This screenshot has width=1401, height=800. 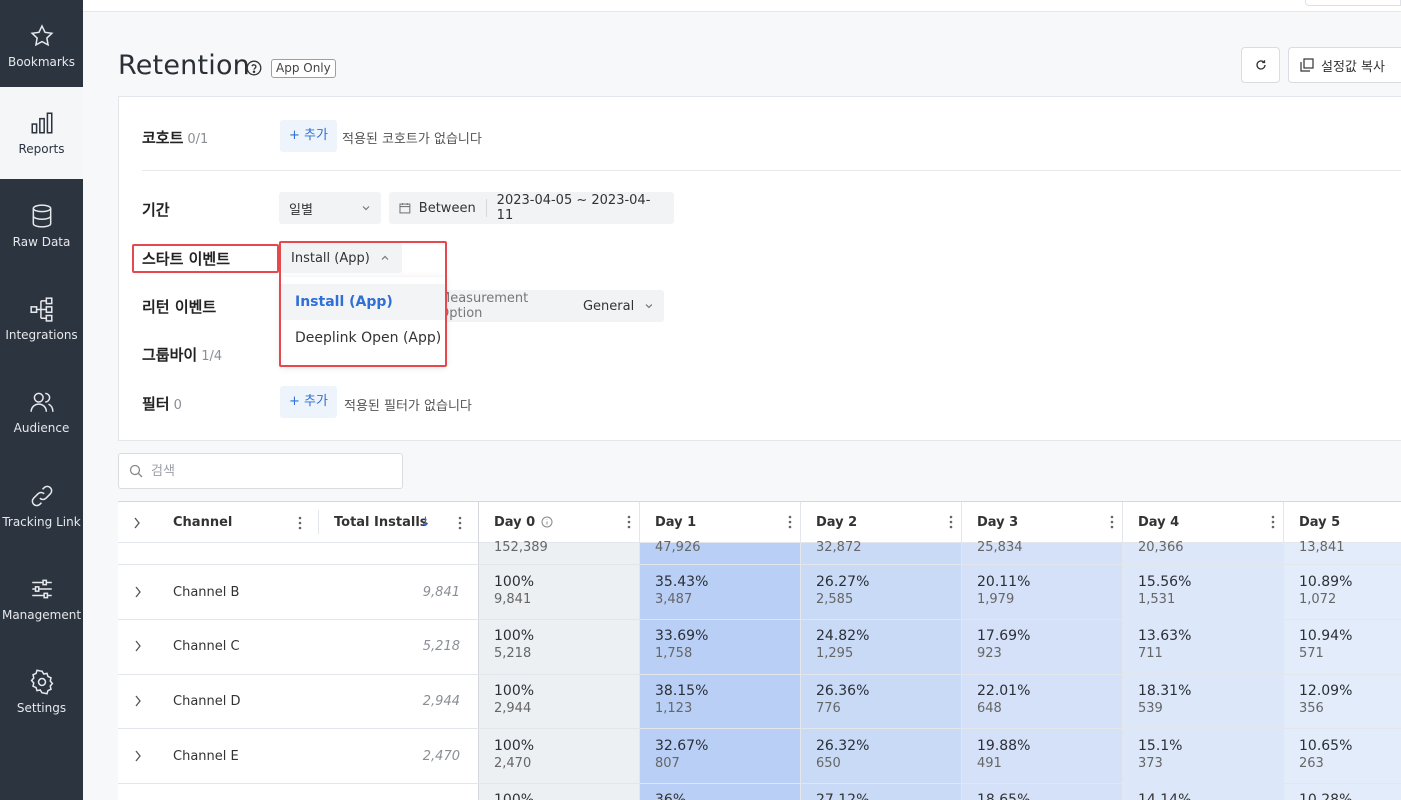 What do you see at coordinates (1004, 590) in the screenshot?
I see `retention-cell: 20.11% 1,979` at bounding box center [1004, 590].